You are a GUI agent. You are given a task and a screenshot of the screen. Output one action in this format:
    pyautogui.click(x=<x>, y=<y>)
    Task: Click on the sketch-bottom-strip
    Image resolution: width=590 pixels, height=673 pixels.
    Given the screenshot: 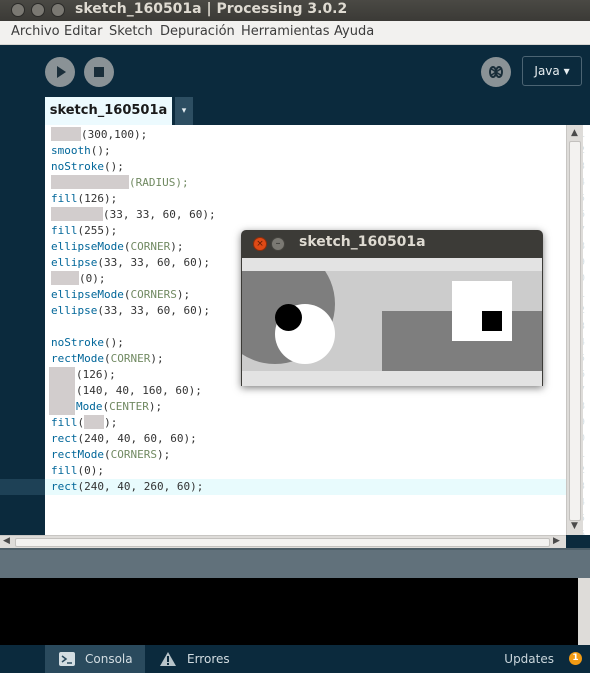 What is the action you would take?
    pyautogui.click(x=392, y=378)
    